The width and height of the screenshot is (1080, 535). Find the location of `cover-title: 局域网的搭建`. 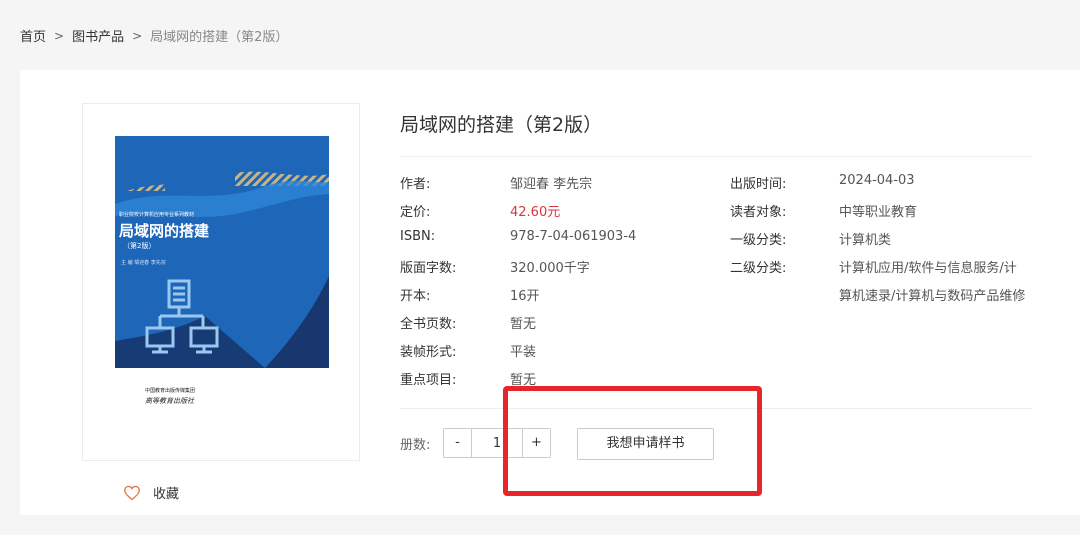

cover-title: 局域网的搭建 is located at coordinates (164, 231).